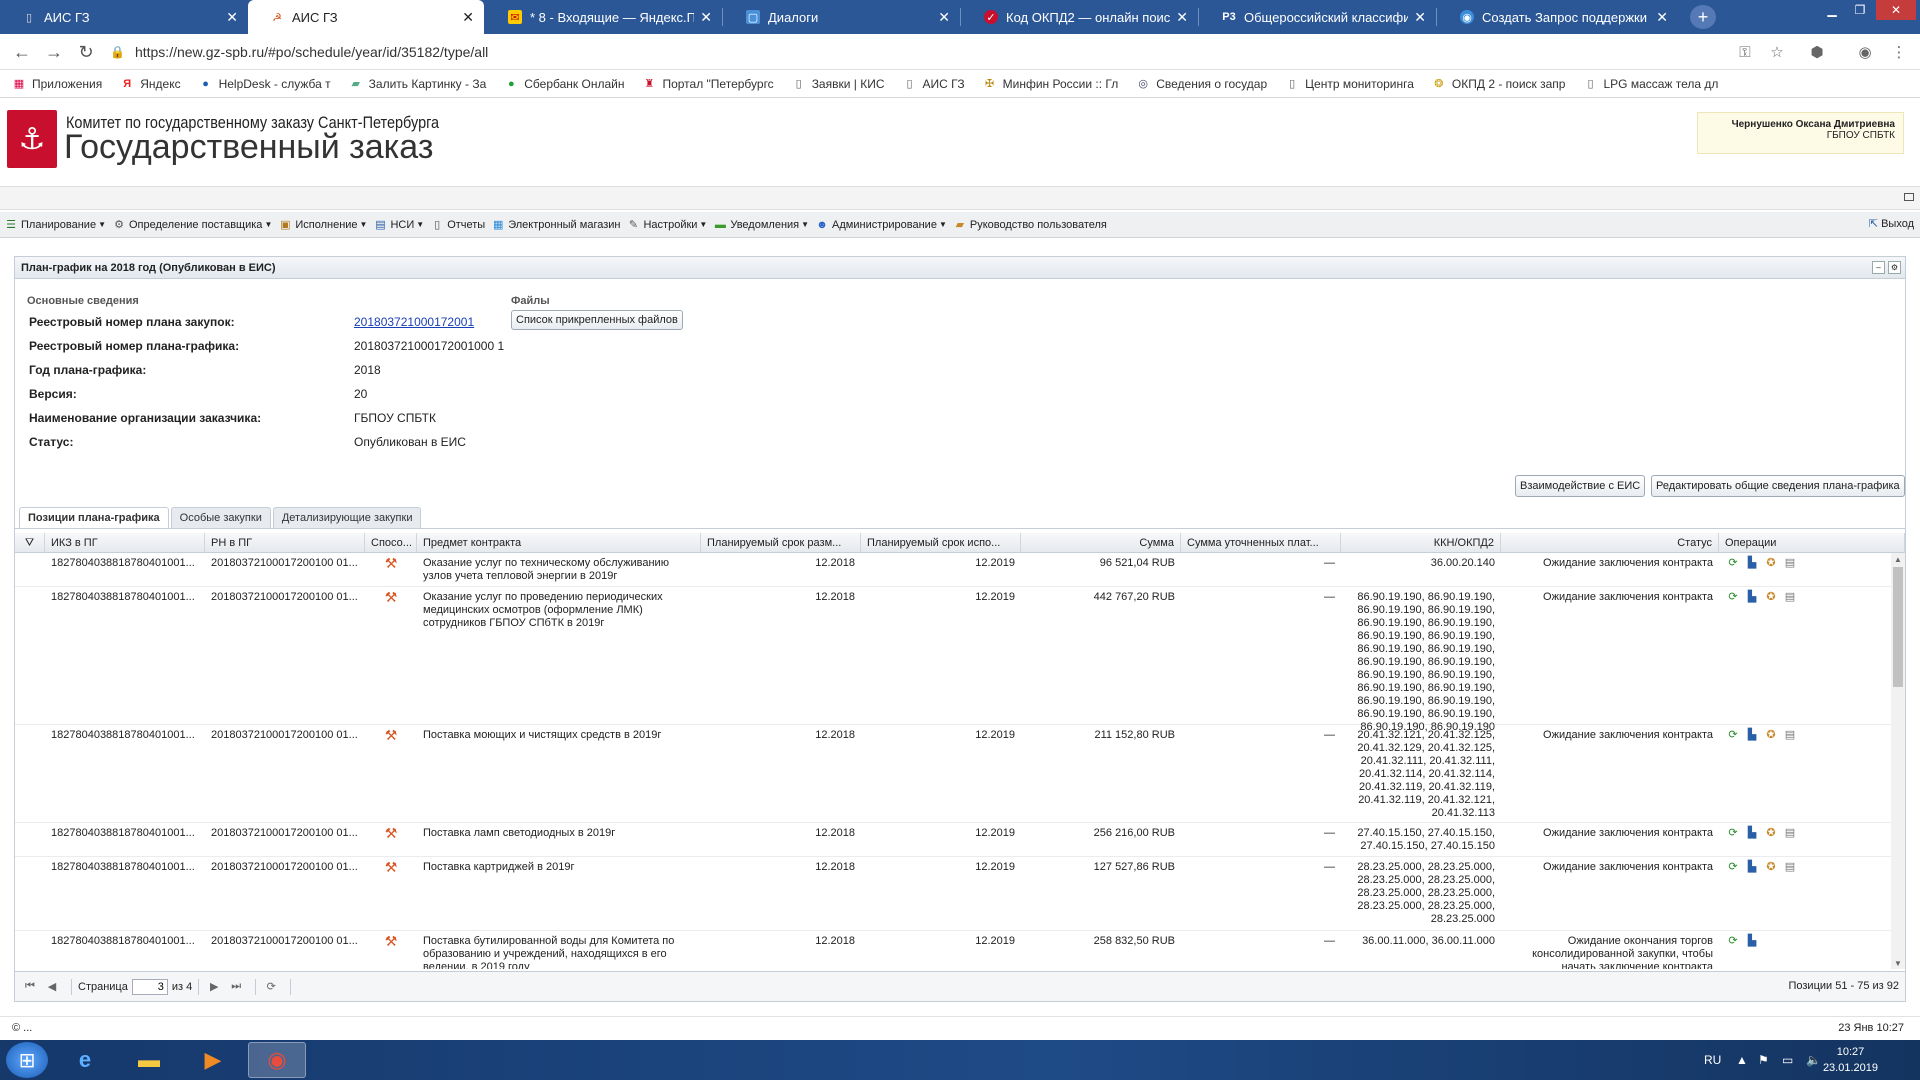 The height and width of the screenshot is (1080, 1920). I want to click on bookmark-item: ▯ Заявки | КИС, so click(838, 84).